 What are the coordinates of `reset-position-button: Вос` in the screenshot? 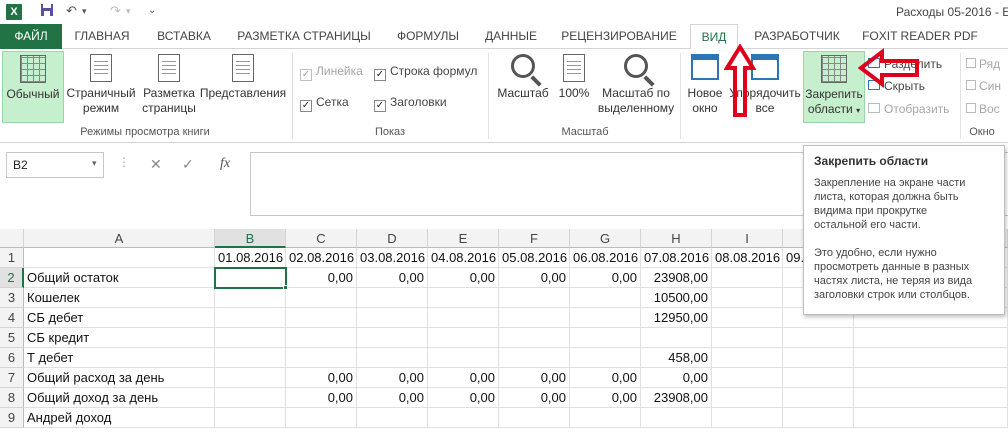 It's located at (983, 109).